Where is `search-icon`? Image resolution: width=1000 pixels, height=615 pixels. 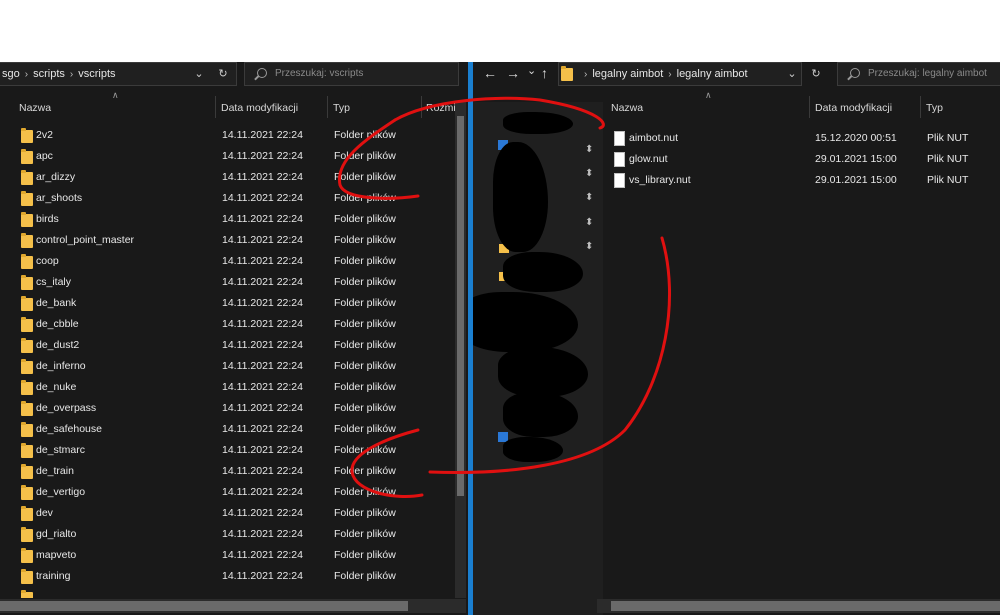
search-icon is located at coordinates (262, 73).